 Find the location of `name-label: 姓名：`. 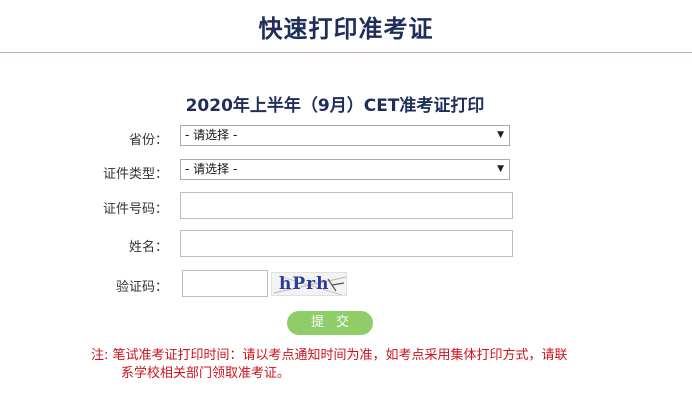

name-label: 姓名： is located at coordinates (148, 247).